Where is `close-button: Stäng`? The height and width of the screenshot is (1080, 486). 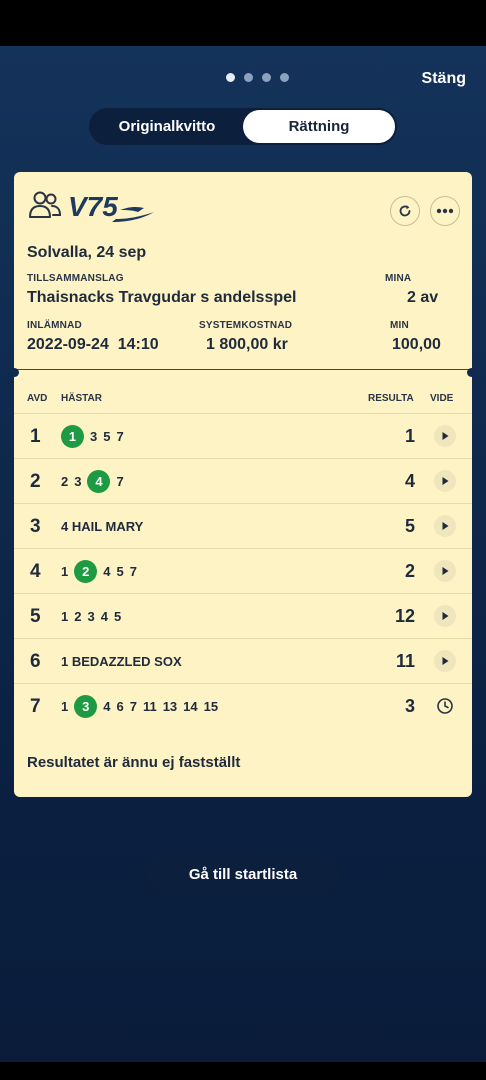 close-button: Stäng is located at coordinates (444, 79).